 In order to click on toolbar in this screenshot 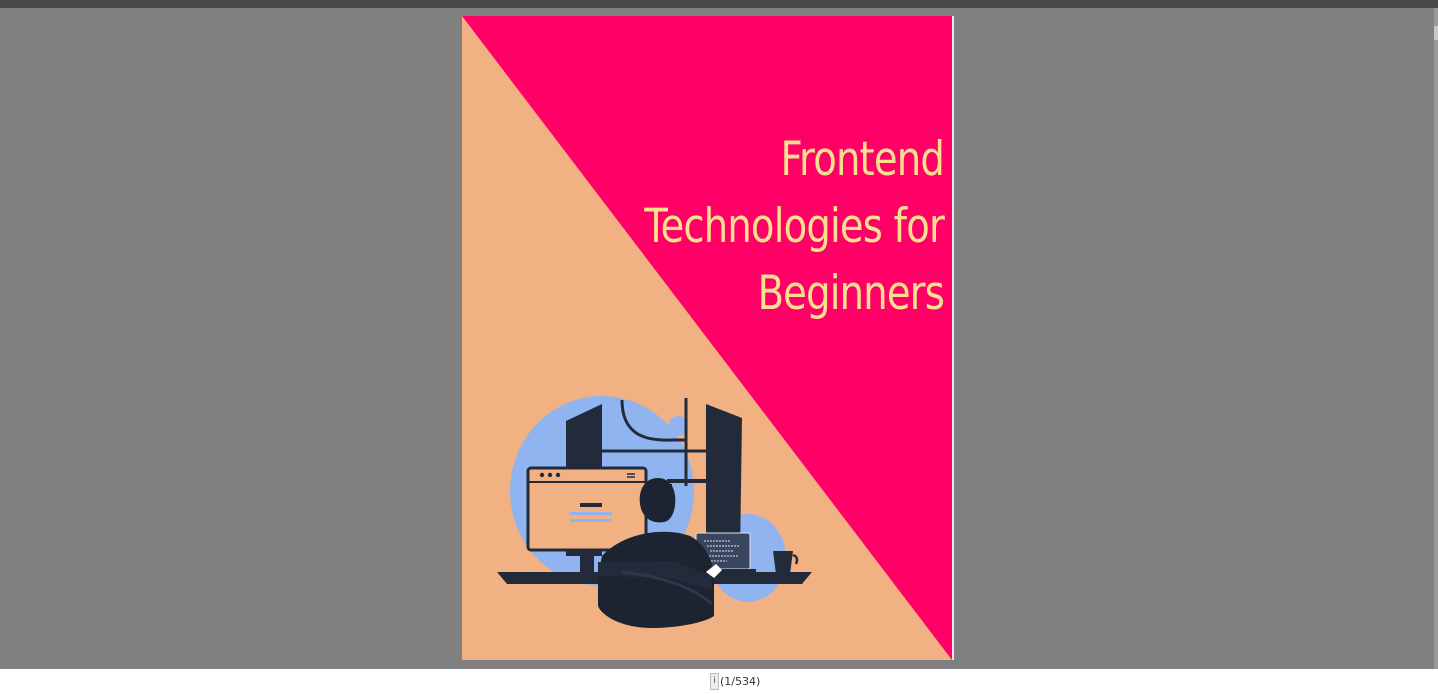, I will do `click(719, 4)`.